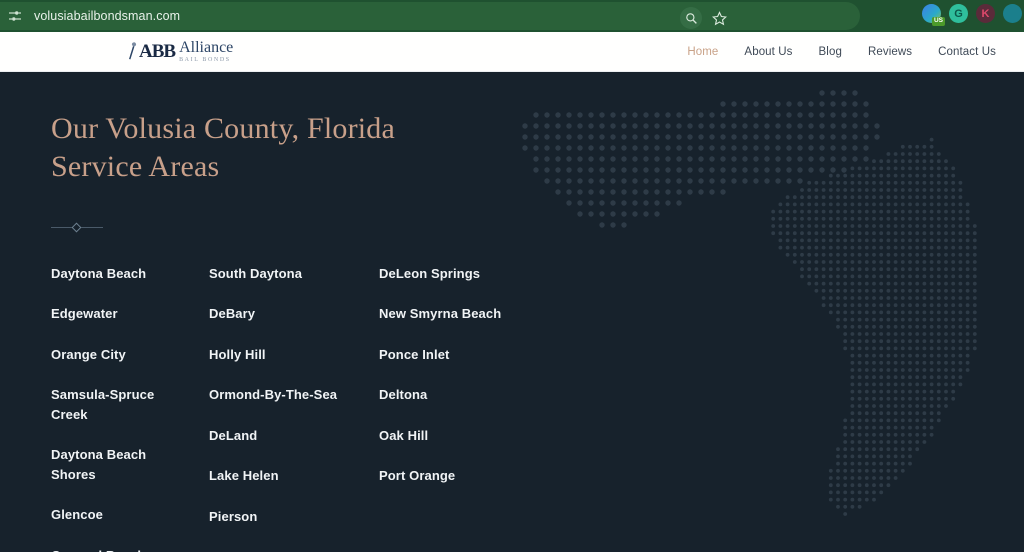  I want to click on ornament-divider, so click(77, 227).